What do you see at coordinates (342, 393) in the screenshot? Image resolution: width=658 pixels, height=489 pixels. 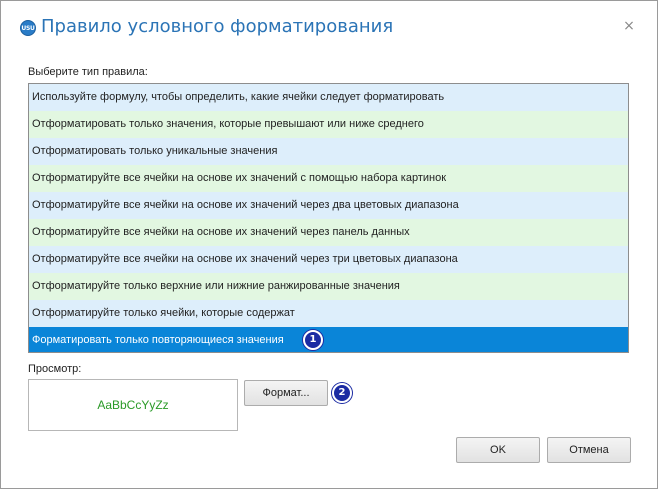 I see `step-2-badge: 2` at bounding box center [342, 393].